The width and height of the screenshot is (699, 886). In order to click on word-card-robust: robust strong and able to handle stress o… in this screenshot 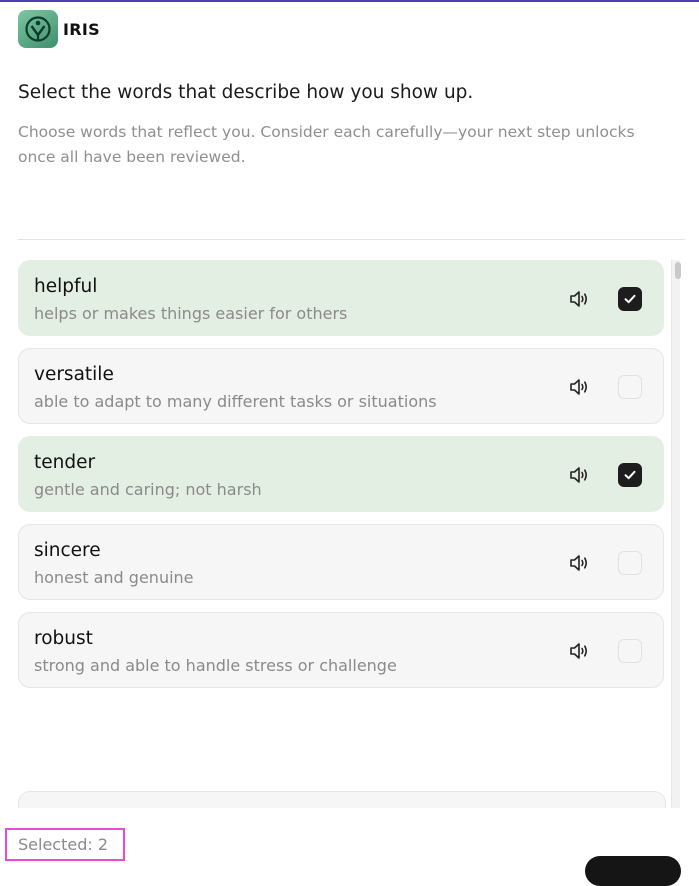, I will do `click(341, 650)`.